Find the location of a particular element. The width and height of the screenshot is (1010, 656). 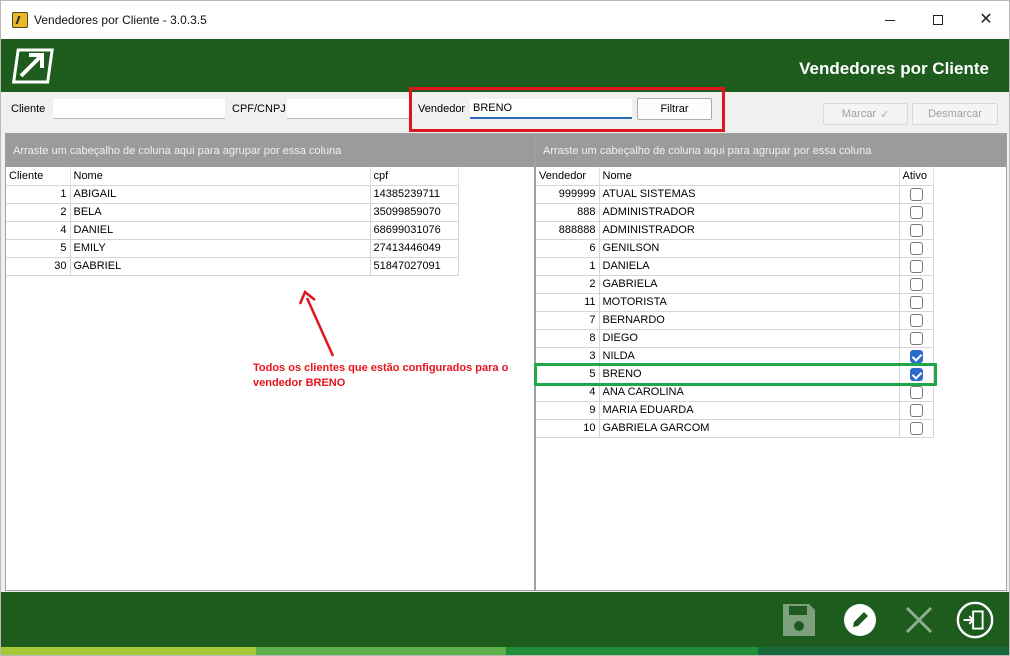

cell-id: 888 is located at coordinates (568, 212).